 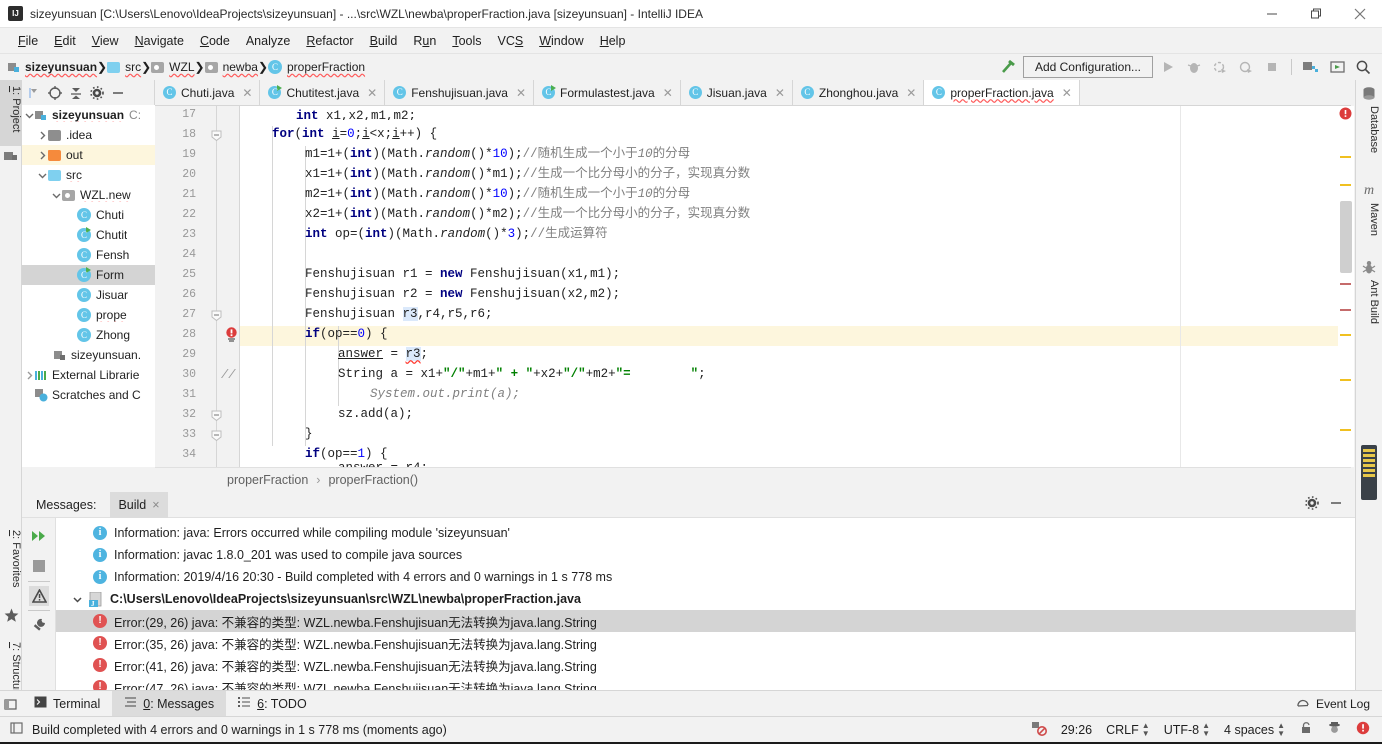 What do you see at coordinates (459, 92) in the screenshot?
I see `tab-fenshujisuan-java: Fenshujisuan.java ✕` at bounding box center [459, 92].